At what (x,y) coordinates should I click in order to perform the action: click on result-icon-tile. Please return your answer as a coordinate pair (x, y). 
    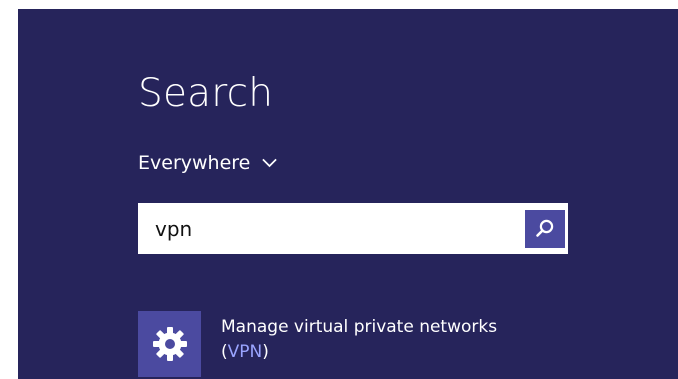
    Looking at the image, I should click on (169, 344).